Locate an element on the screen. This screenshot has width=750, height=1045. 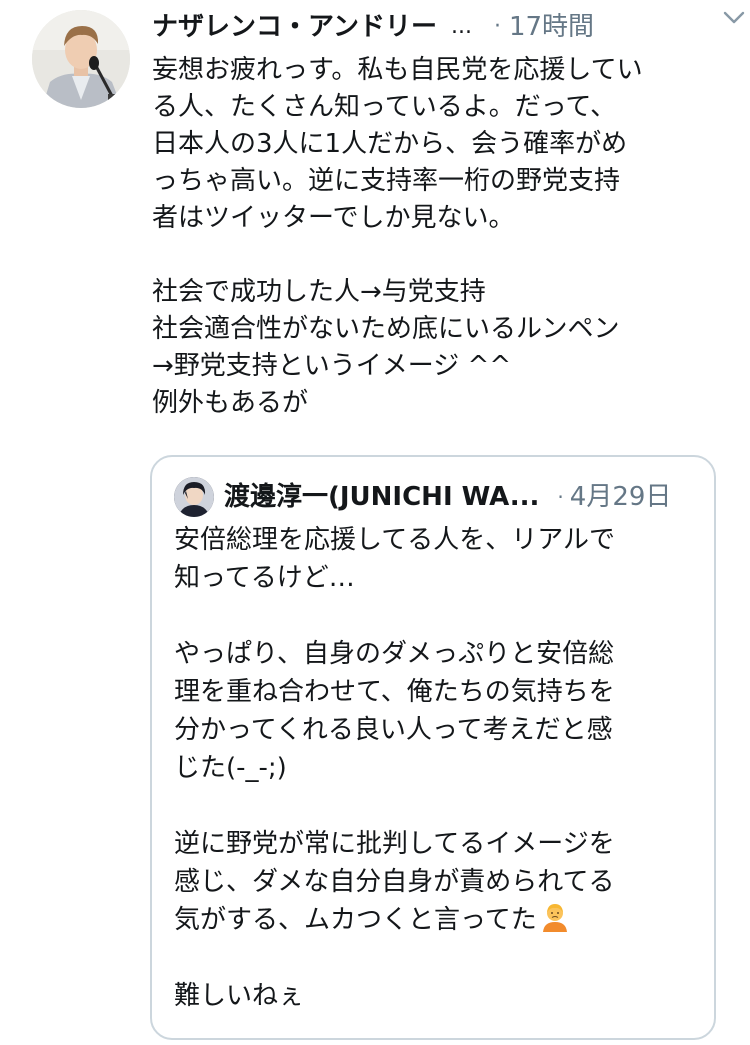
tweet-text-line: →野党支持というイメージ ^^ is located at coordinates (332, 366).